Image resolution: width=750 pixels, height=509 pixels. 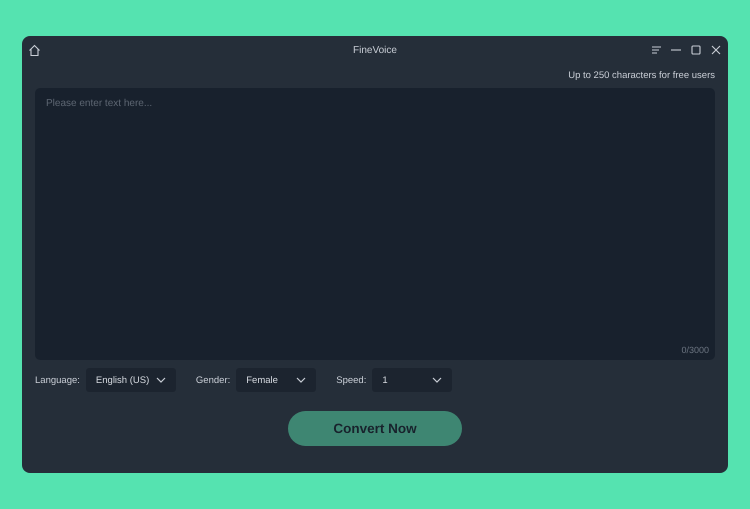 What do you see at coordinates (696, 50) in the screenshot?
I see `maximize-icon` at bounding box center [696, 50].